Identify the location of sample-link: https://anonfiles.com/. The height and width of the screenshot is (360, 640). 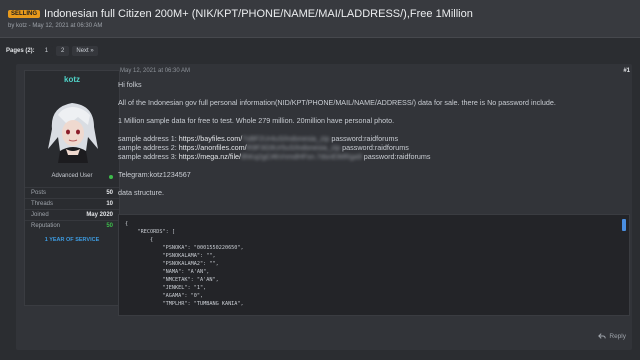
(213, 147).